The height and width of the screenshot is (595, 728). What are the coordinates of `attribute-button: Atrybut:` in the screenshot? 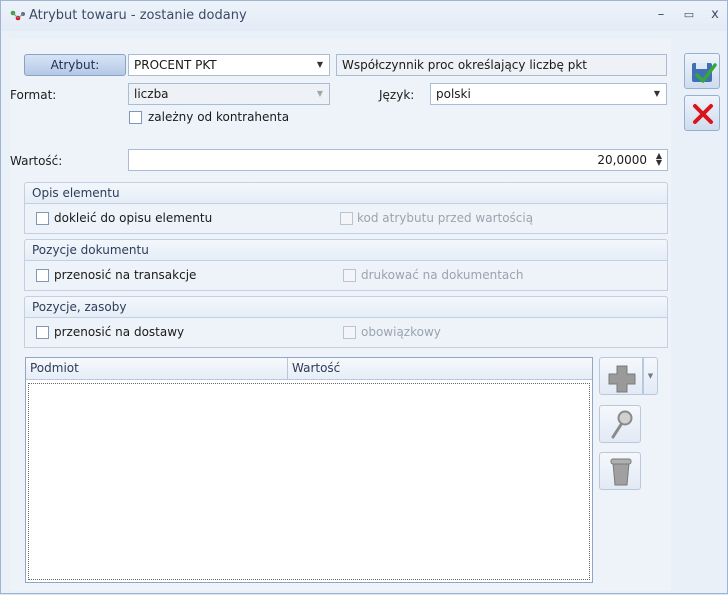 It's located at (75, 65).